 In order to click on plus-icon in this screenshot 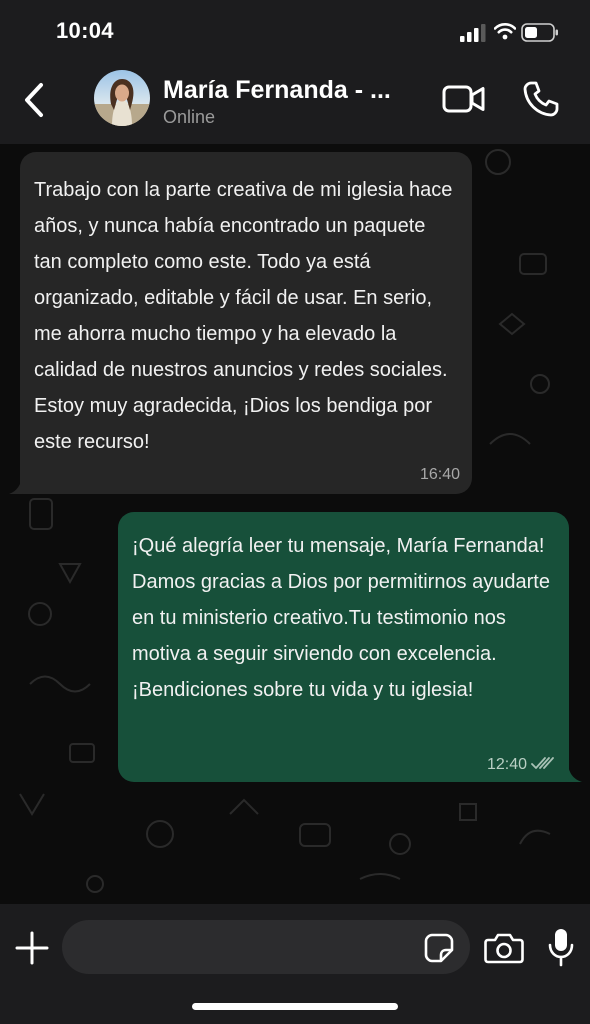, I will do `click(32, 948)`.